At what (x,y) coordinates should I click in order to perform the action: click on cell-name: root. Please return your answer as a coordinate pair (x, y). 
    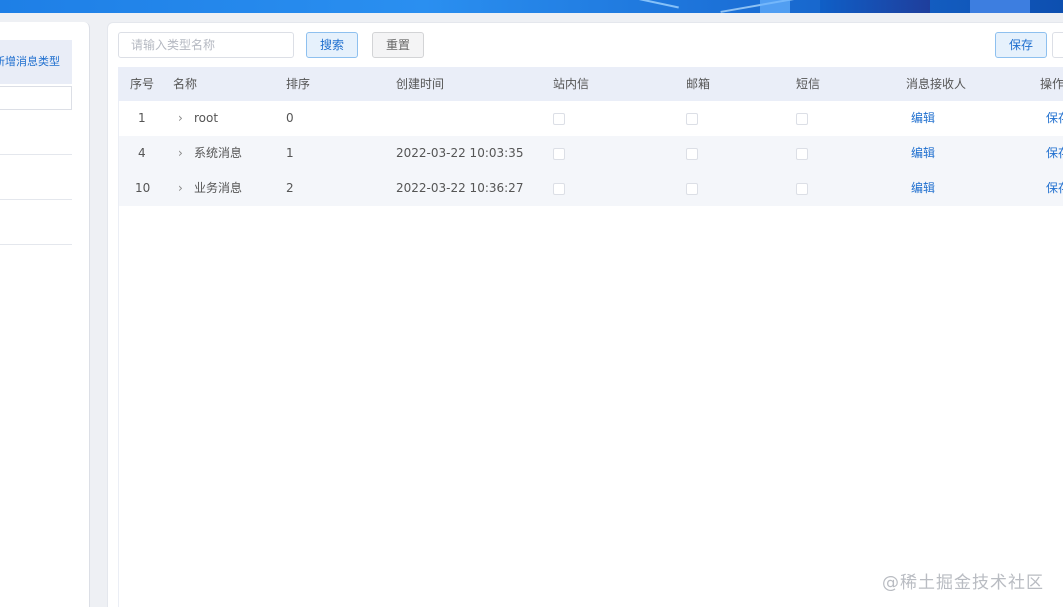
    Looking at the image, I should click on (206, 118).